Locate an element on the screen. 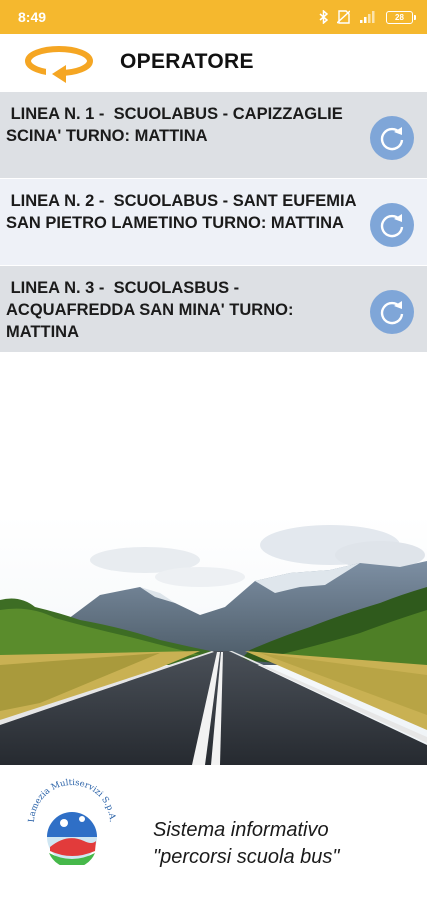  refresh-arrow-icon is located at coordinates (59, 64).